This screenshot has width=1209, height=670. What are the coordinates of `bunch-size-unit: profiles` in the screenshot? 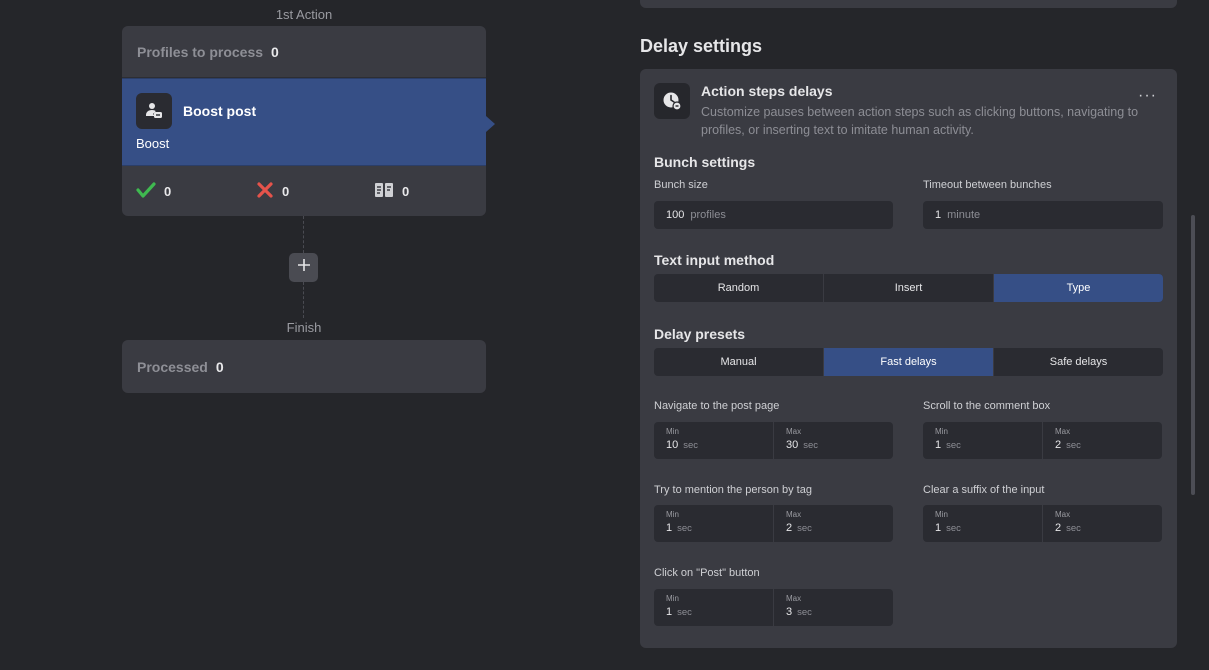 It's located at (708, 215).